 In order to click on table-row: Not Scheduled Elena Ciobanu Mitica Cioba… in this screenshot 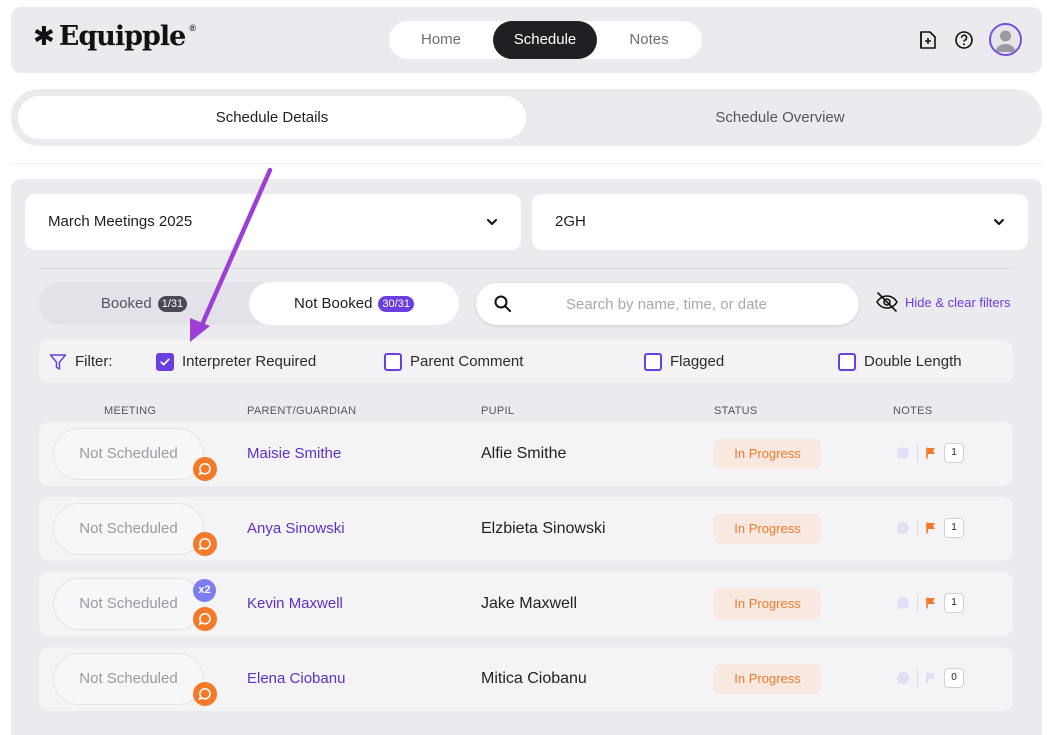, I will do `click(526, 679)`.